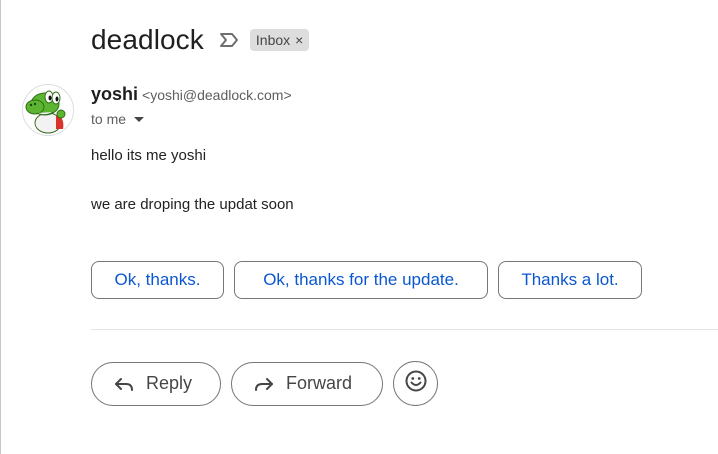  Describe the element at coordinates (404, 329) in the screenshot. I see `divider` at that location.